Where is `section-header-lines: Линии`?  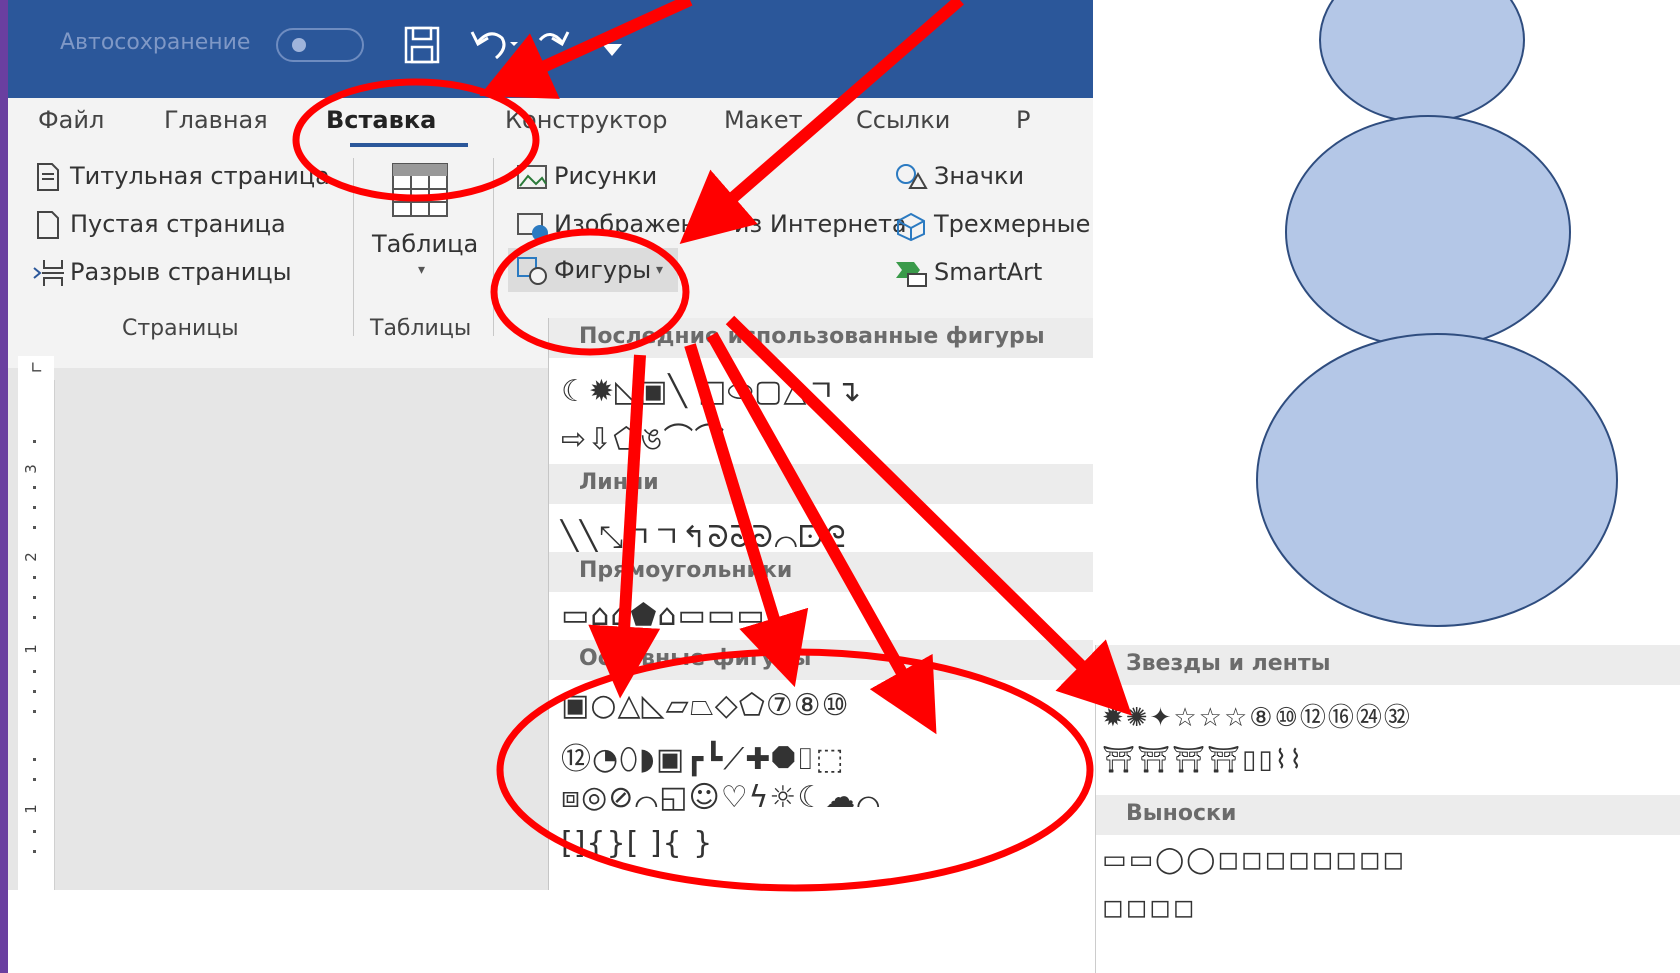
section-header-lines: Линии is located at coordinates (821, 484).